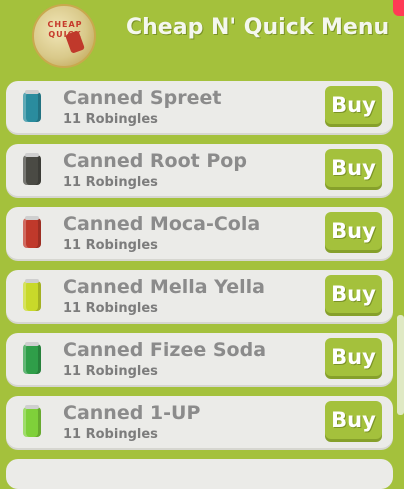 This screenshot has width=404, height=489. What do you see at coordinates (400, 365) in the screenshot?
I see `scrollbar` at bounding box center [400, 365].